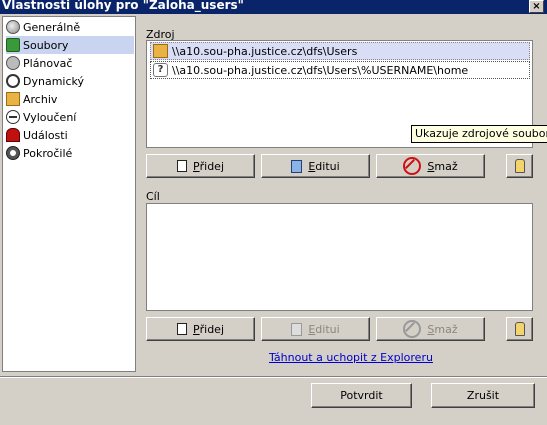 This screenshot has width=547, height=425. I want to click on folder-icon, so click(160, 51).